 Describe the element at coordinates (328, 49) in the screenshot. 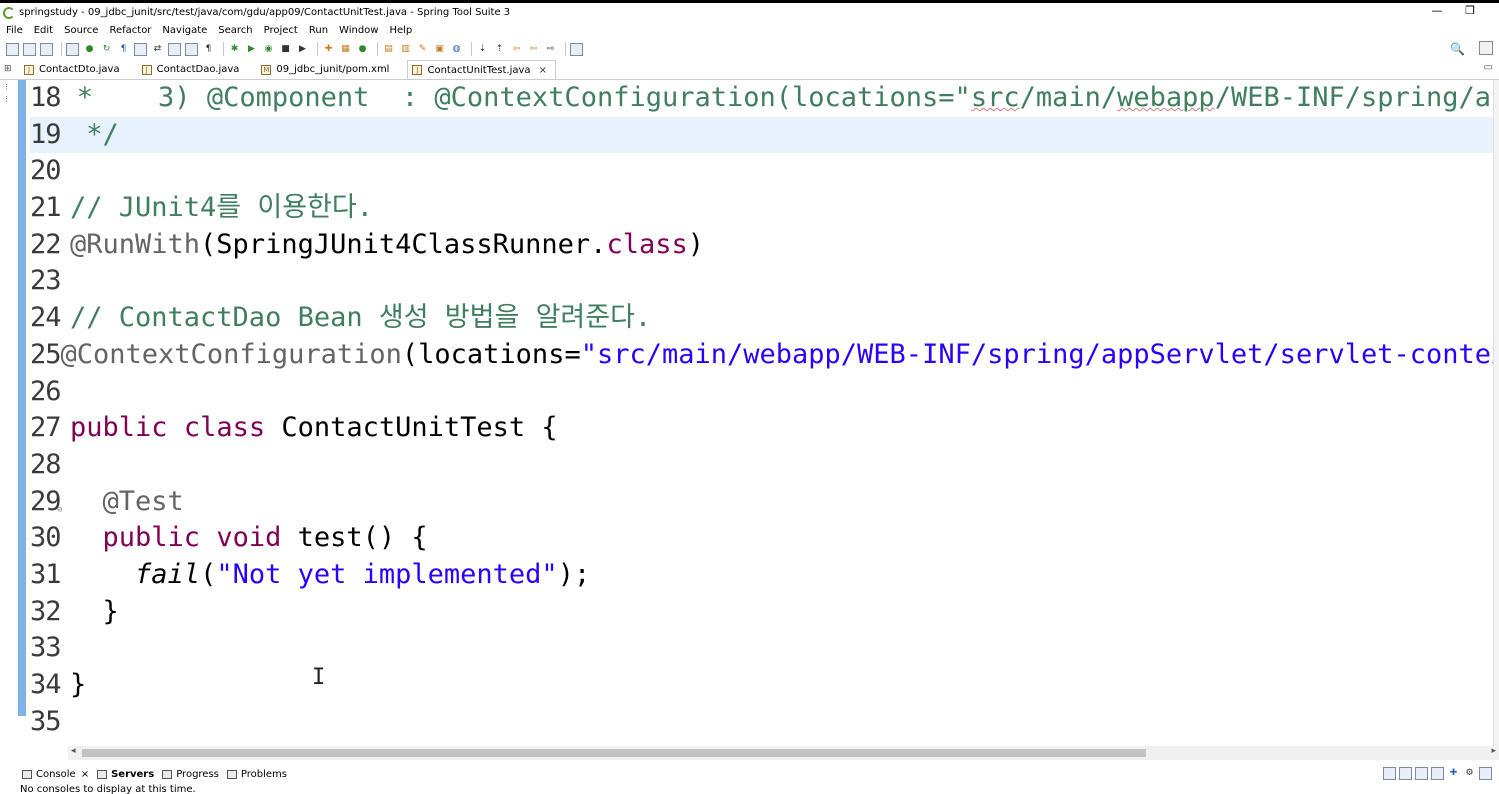

I see `new-spring-project-icon: ✚` at that location.